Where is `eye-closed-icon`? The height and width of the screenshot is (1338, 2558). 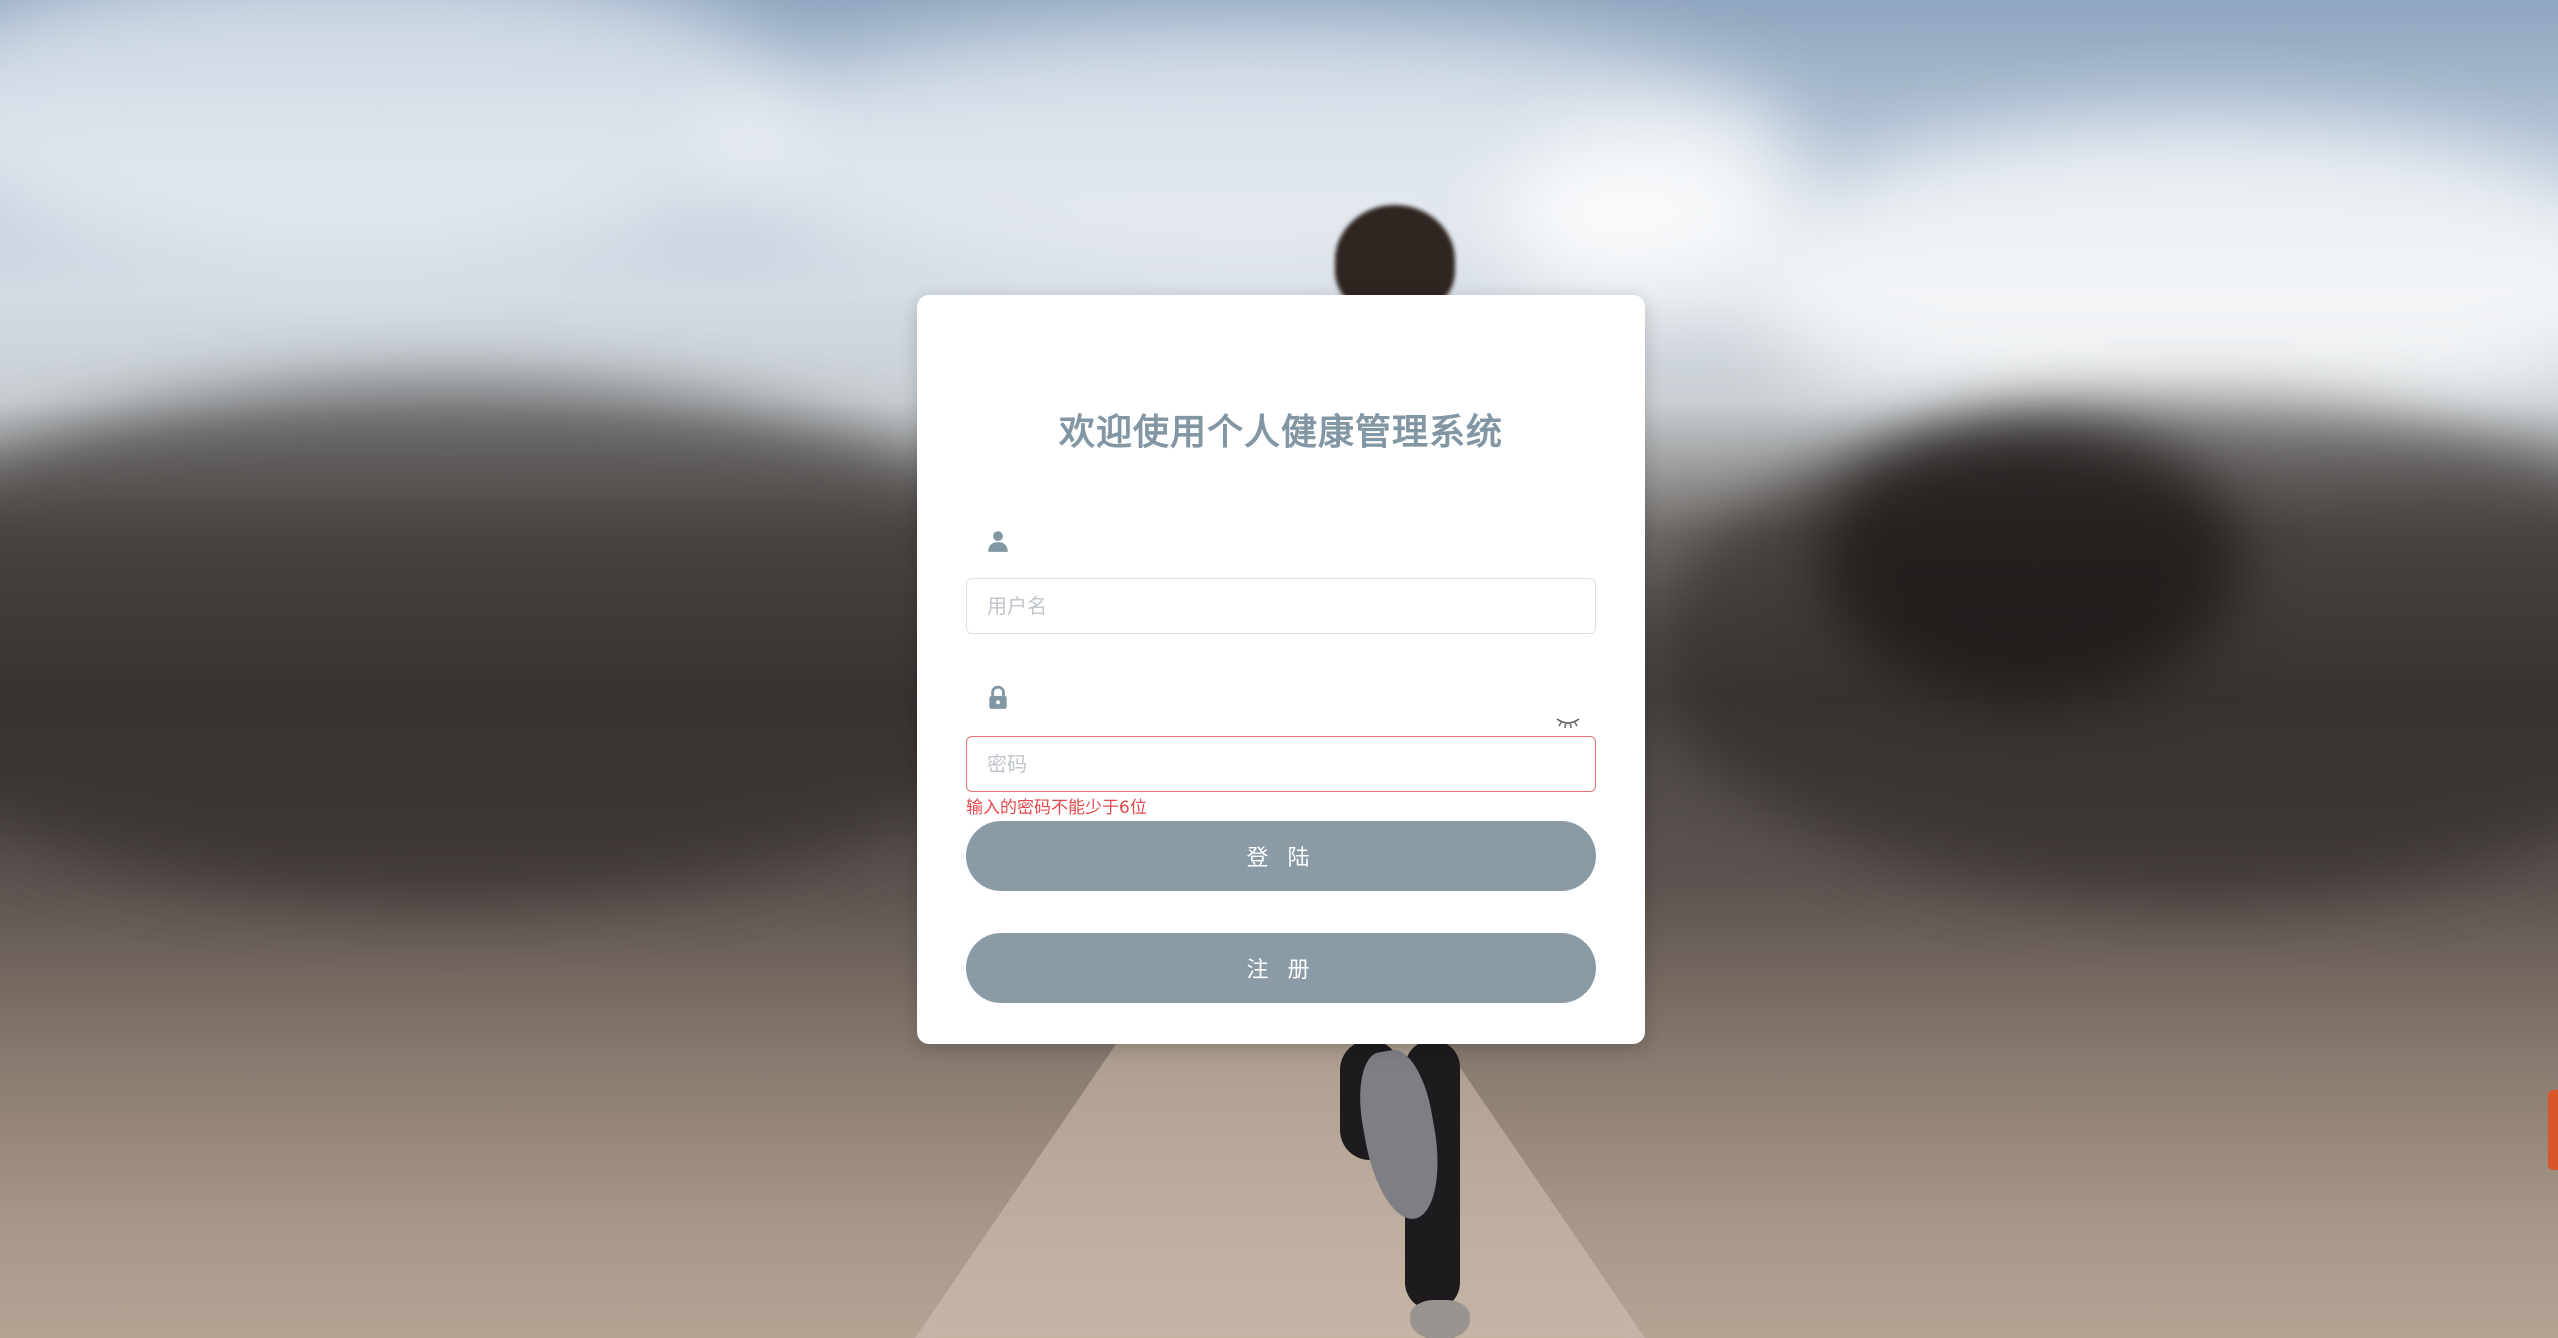
eye-closed-icon is located at coordinates (1568, 723).